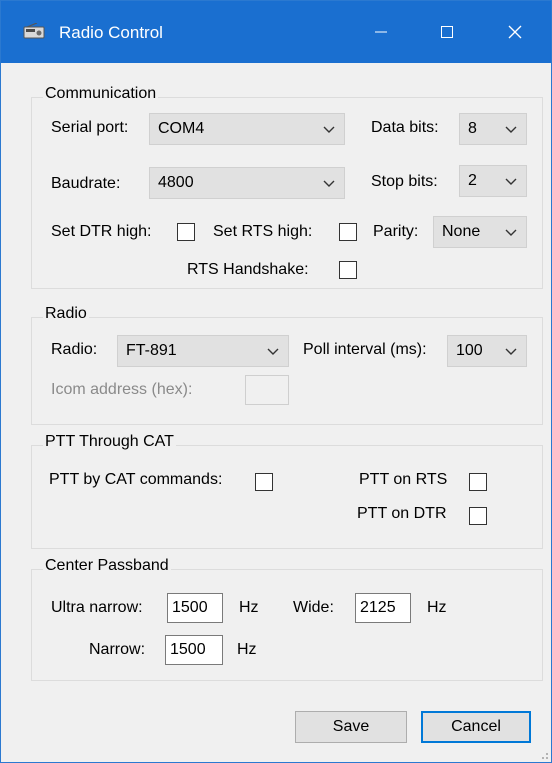 The height and width of the screenshot is (763, 552). What do you see at coordinates (365, 349) in the screenshot?
I see `poll-interval-label: Poll interval (ms):` at bounding box center [365, 349].